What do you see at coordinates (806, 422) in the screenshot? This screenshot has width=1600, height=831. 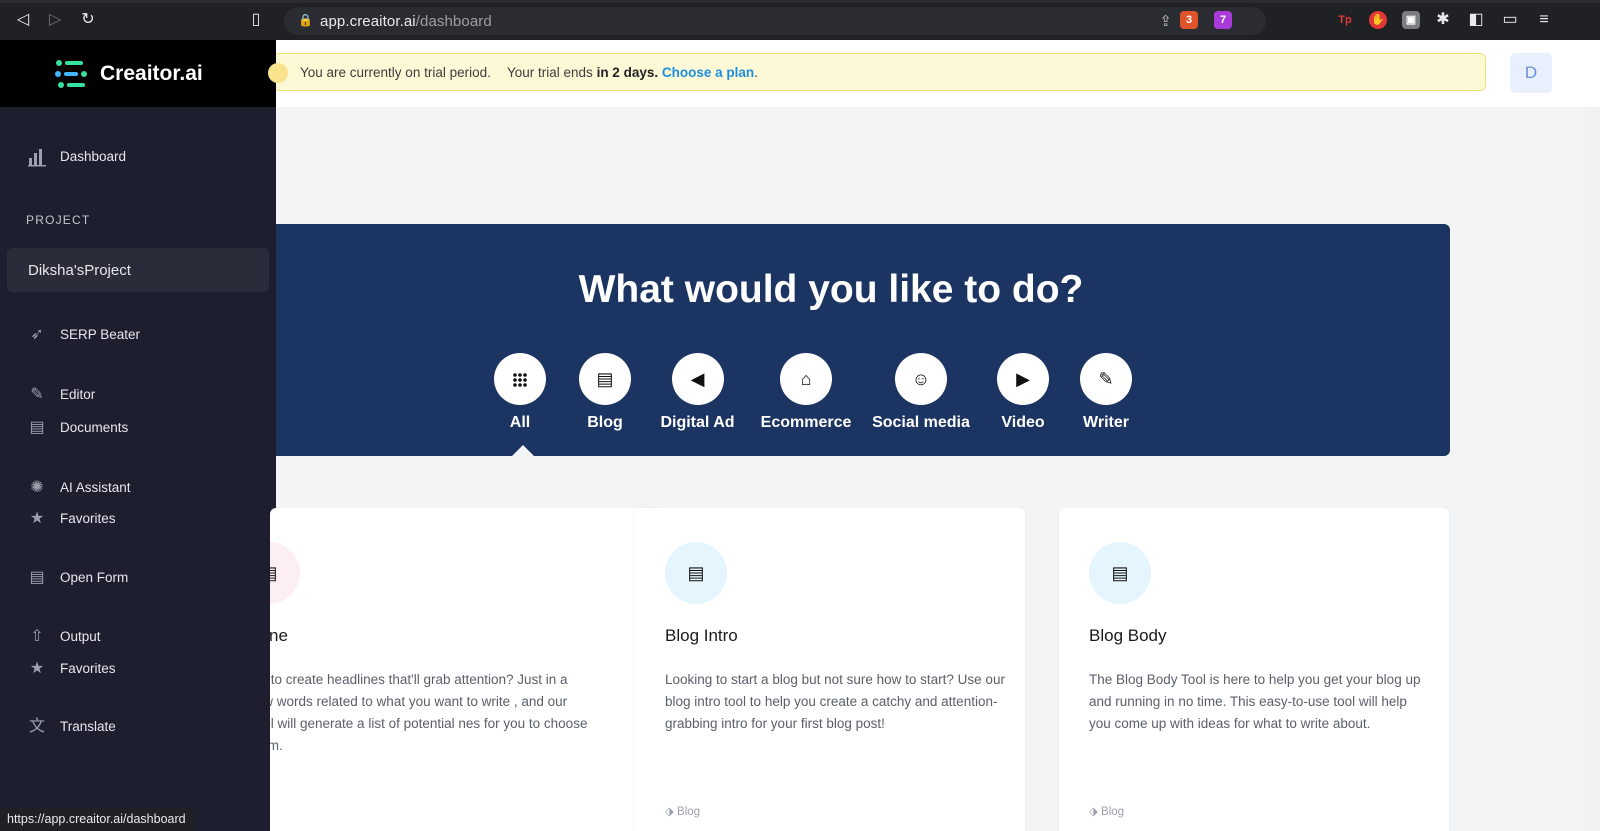 I see `category-label: Ecommerce` at bounding box center [806, 422].